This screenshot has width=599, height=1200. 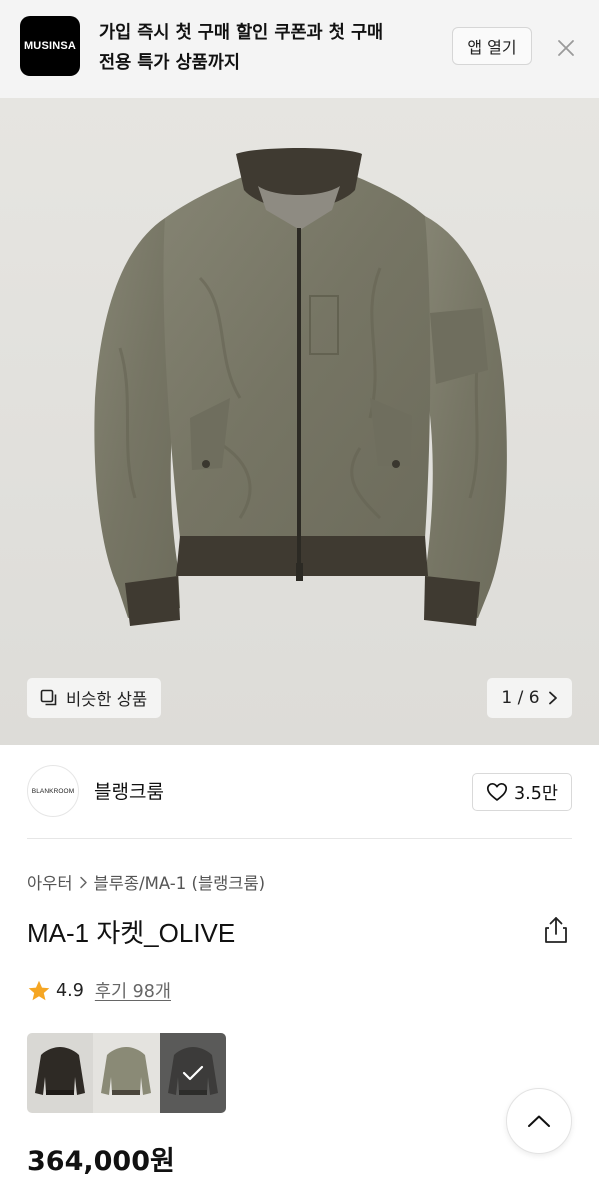 I want to click on check-icon, so click(x=192, y=1073).